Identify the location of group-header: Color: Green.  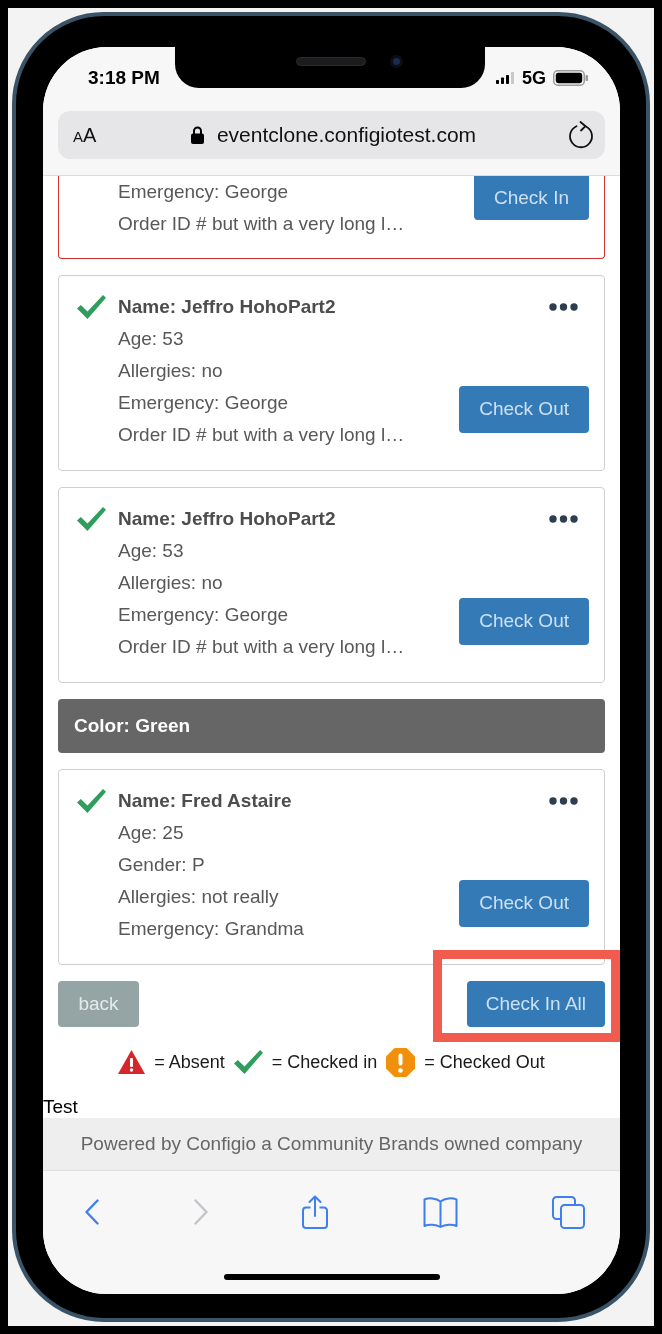
(331, 726).